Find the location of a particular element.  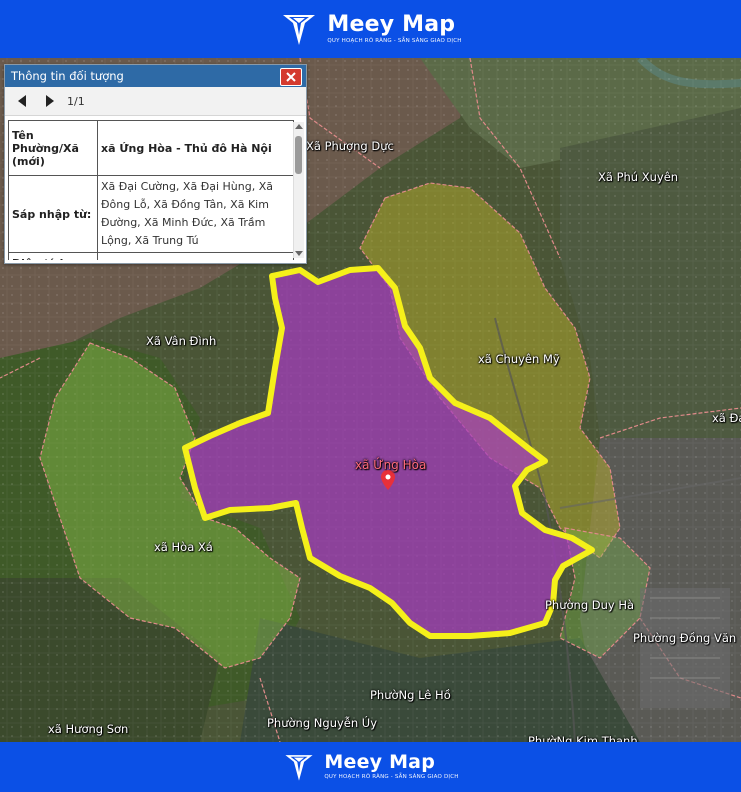

map-label: Xã Phượng Dực is located at coordinates (350, 146).